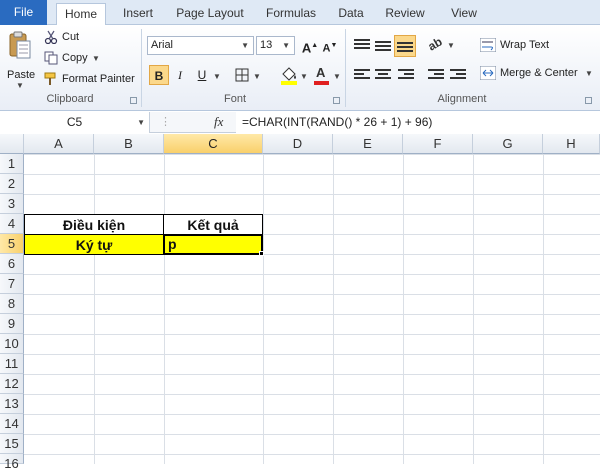 Image resolution: width=600 pixels, height=474 pixels. Describe the element at coordinates (12, 344) in the screenshot. I see `row-header: 10` at that location.